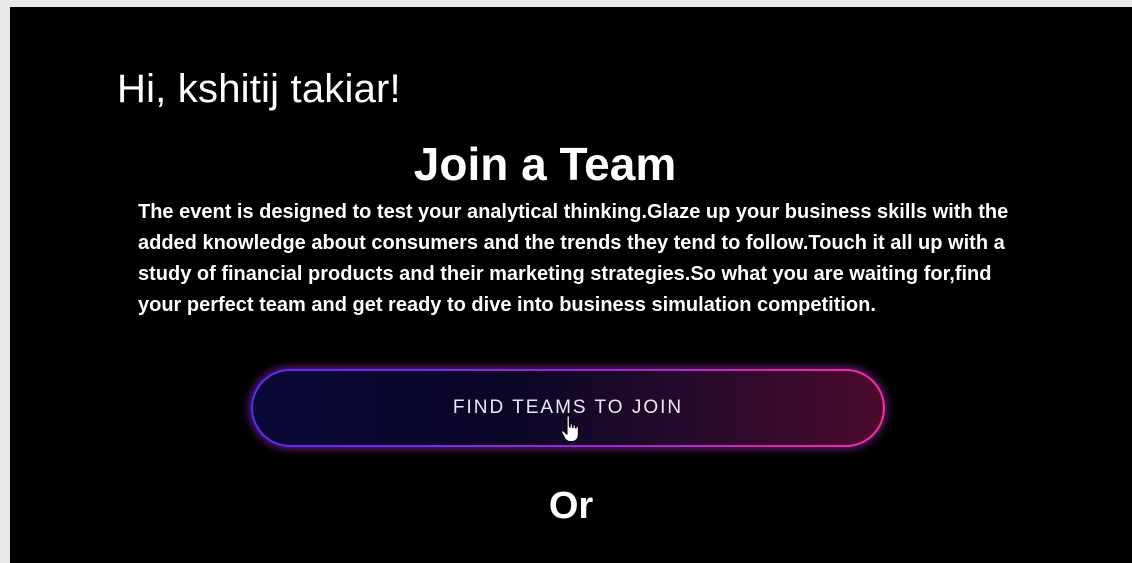 Image resolution: width=1132 pixels, height=563 pixels. What do you see at coordinates (545, 164) in the screenshot?
I see `page-title: Join a Team` at bounding box center [545, 164].